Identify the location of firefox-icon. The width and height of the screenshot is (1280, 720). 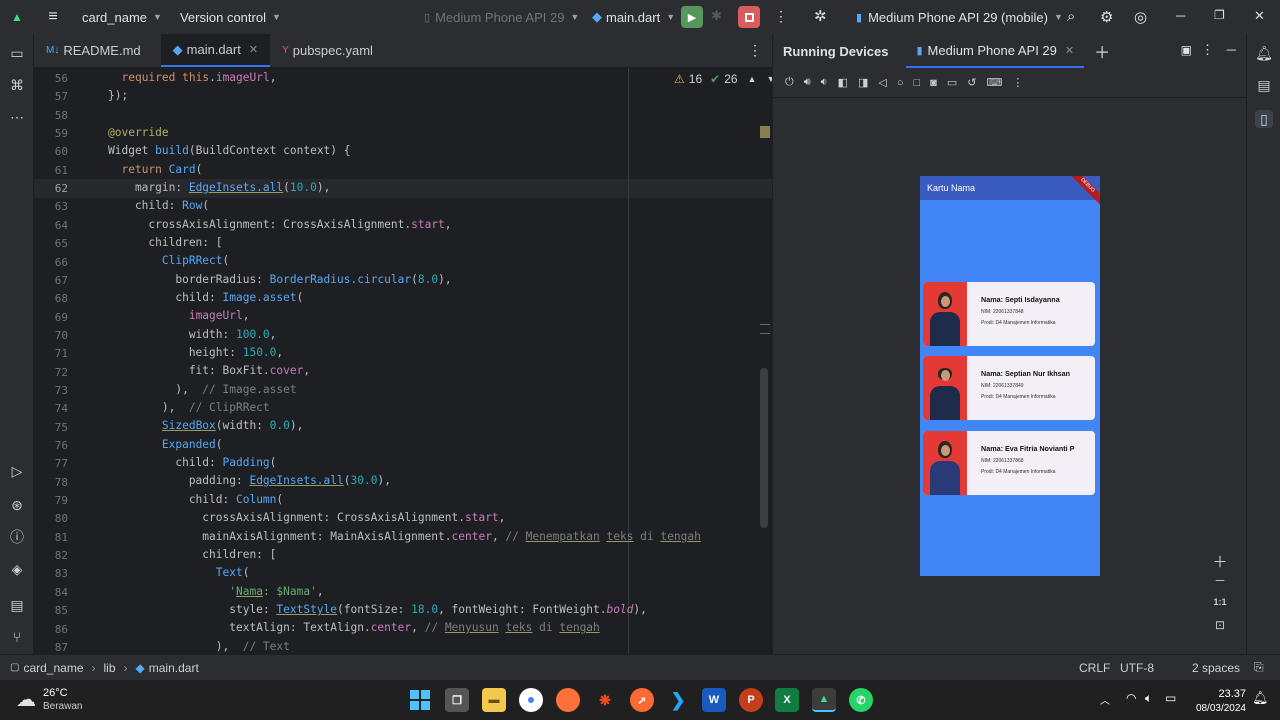
(568, 700).